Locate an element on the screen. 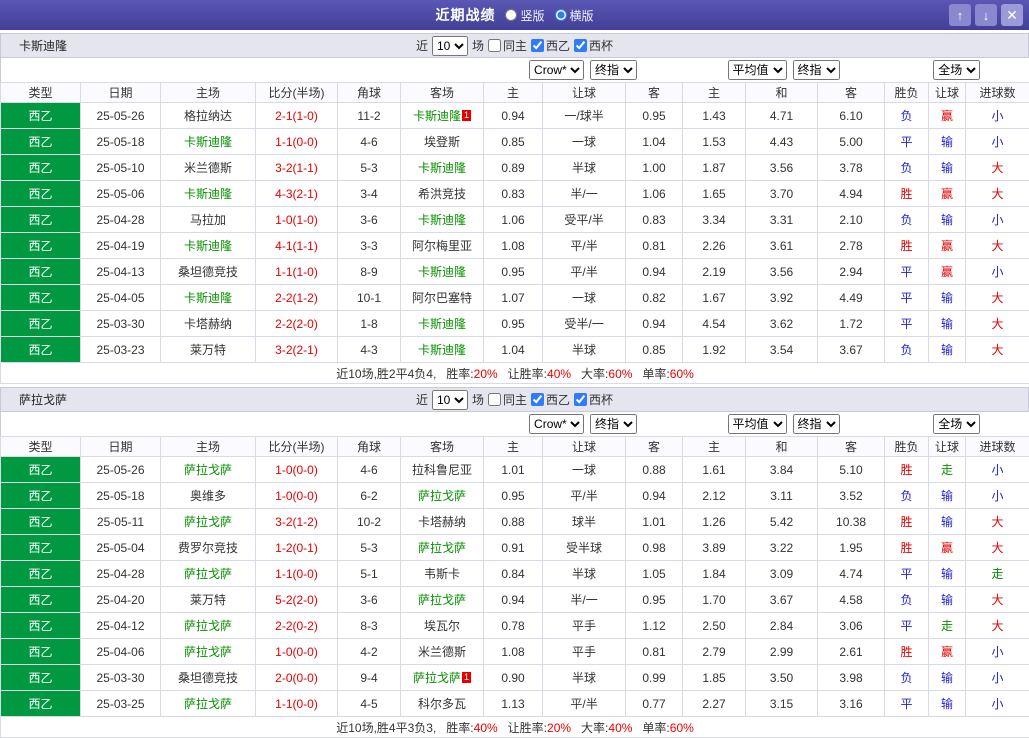 This screenshot has height=738, width=1029. away-team-cell: 韦斯卡 is located at coordinates (442, 574).